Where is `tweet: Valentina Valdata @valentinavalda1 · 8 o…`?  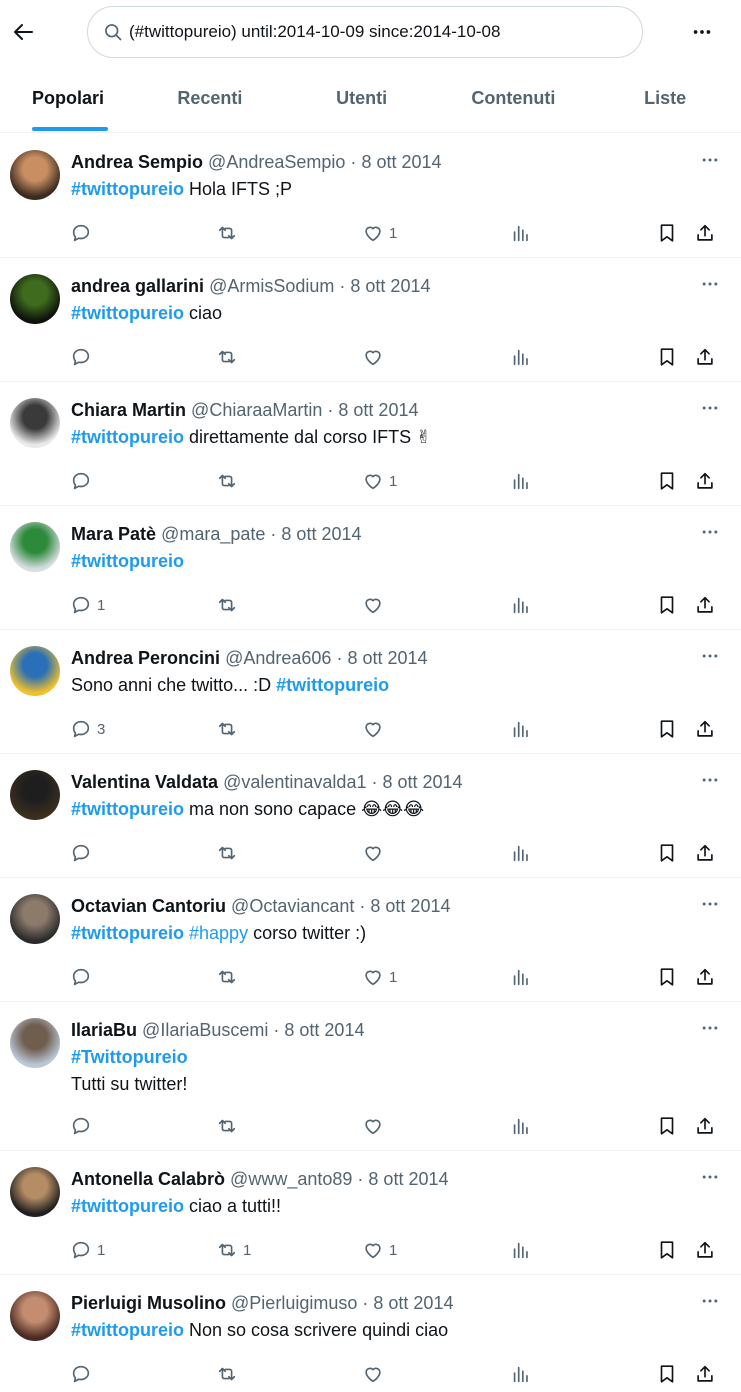 tweet: Valentina Valdata @valentinavalda1 · 8 o… is located at coordinates (370, 816).